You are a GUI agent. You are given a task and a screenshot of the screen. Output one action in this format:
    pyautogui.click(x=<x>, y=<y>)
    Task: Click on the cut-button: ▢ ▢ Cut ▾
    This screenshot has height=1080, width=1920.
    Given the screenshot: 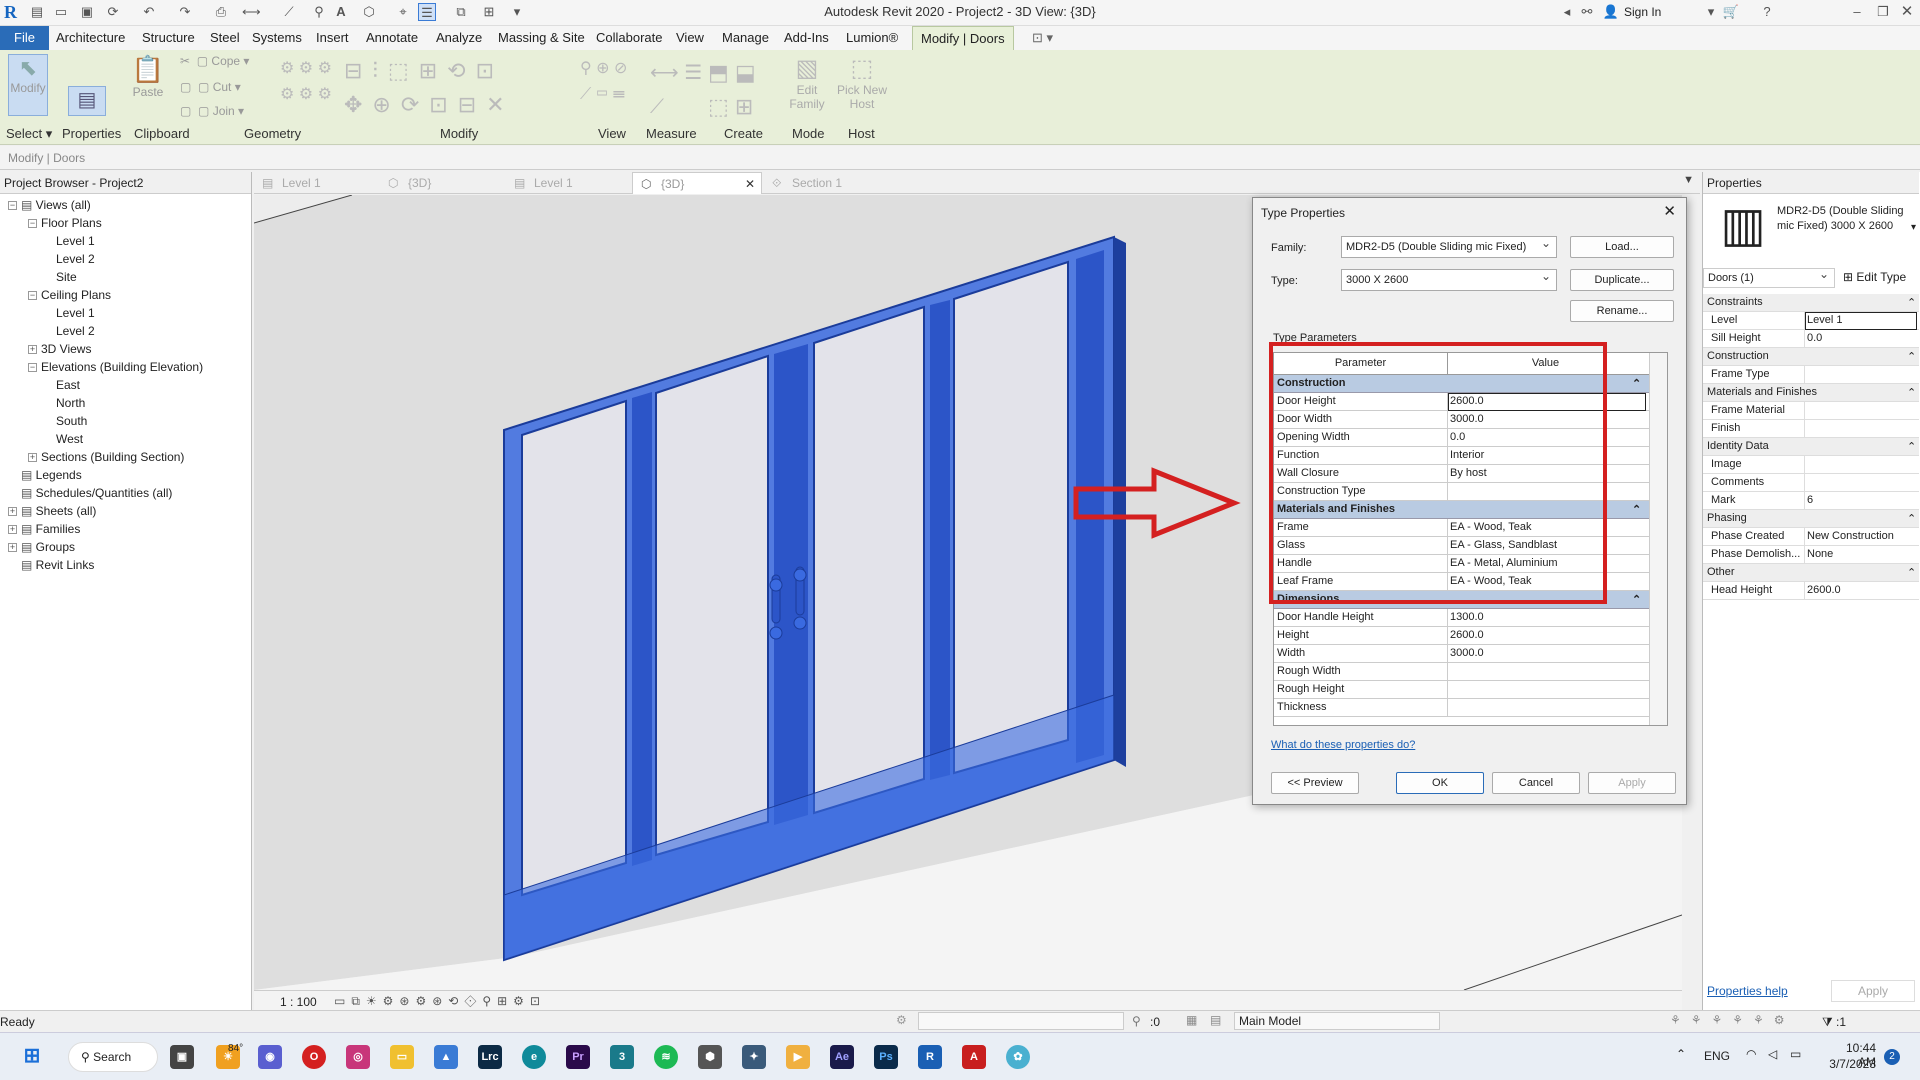 What is the action you would take?
    pyautogui.click(x=210, y=87)
    